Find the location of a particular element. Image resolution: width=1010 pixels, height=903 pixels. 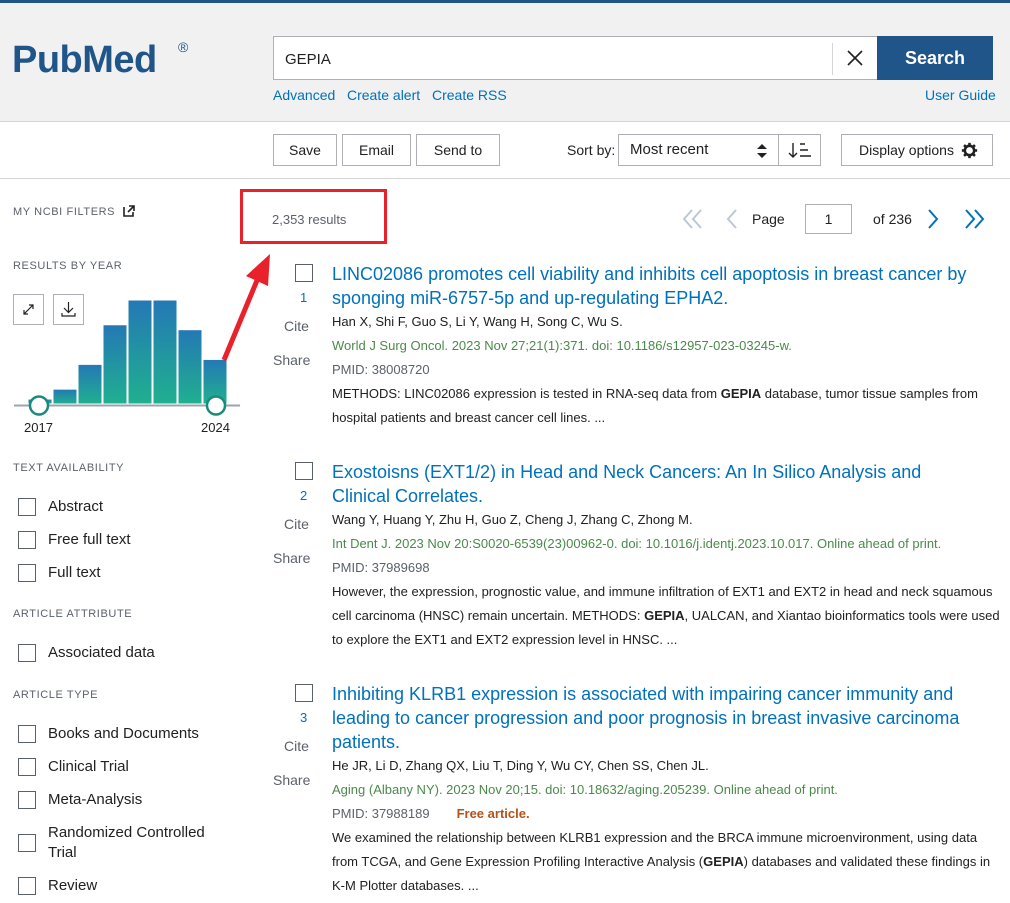

send-to-button: Send to is located at coordinates (458, 150).